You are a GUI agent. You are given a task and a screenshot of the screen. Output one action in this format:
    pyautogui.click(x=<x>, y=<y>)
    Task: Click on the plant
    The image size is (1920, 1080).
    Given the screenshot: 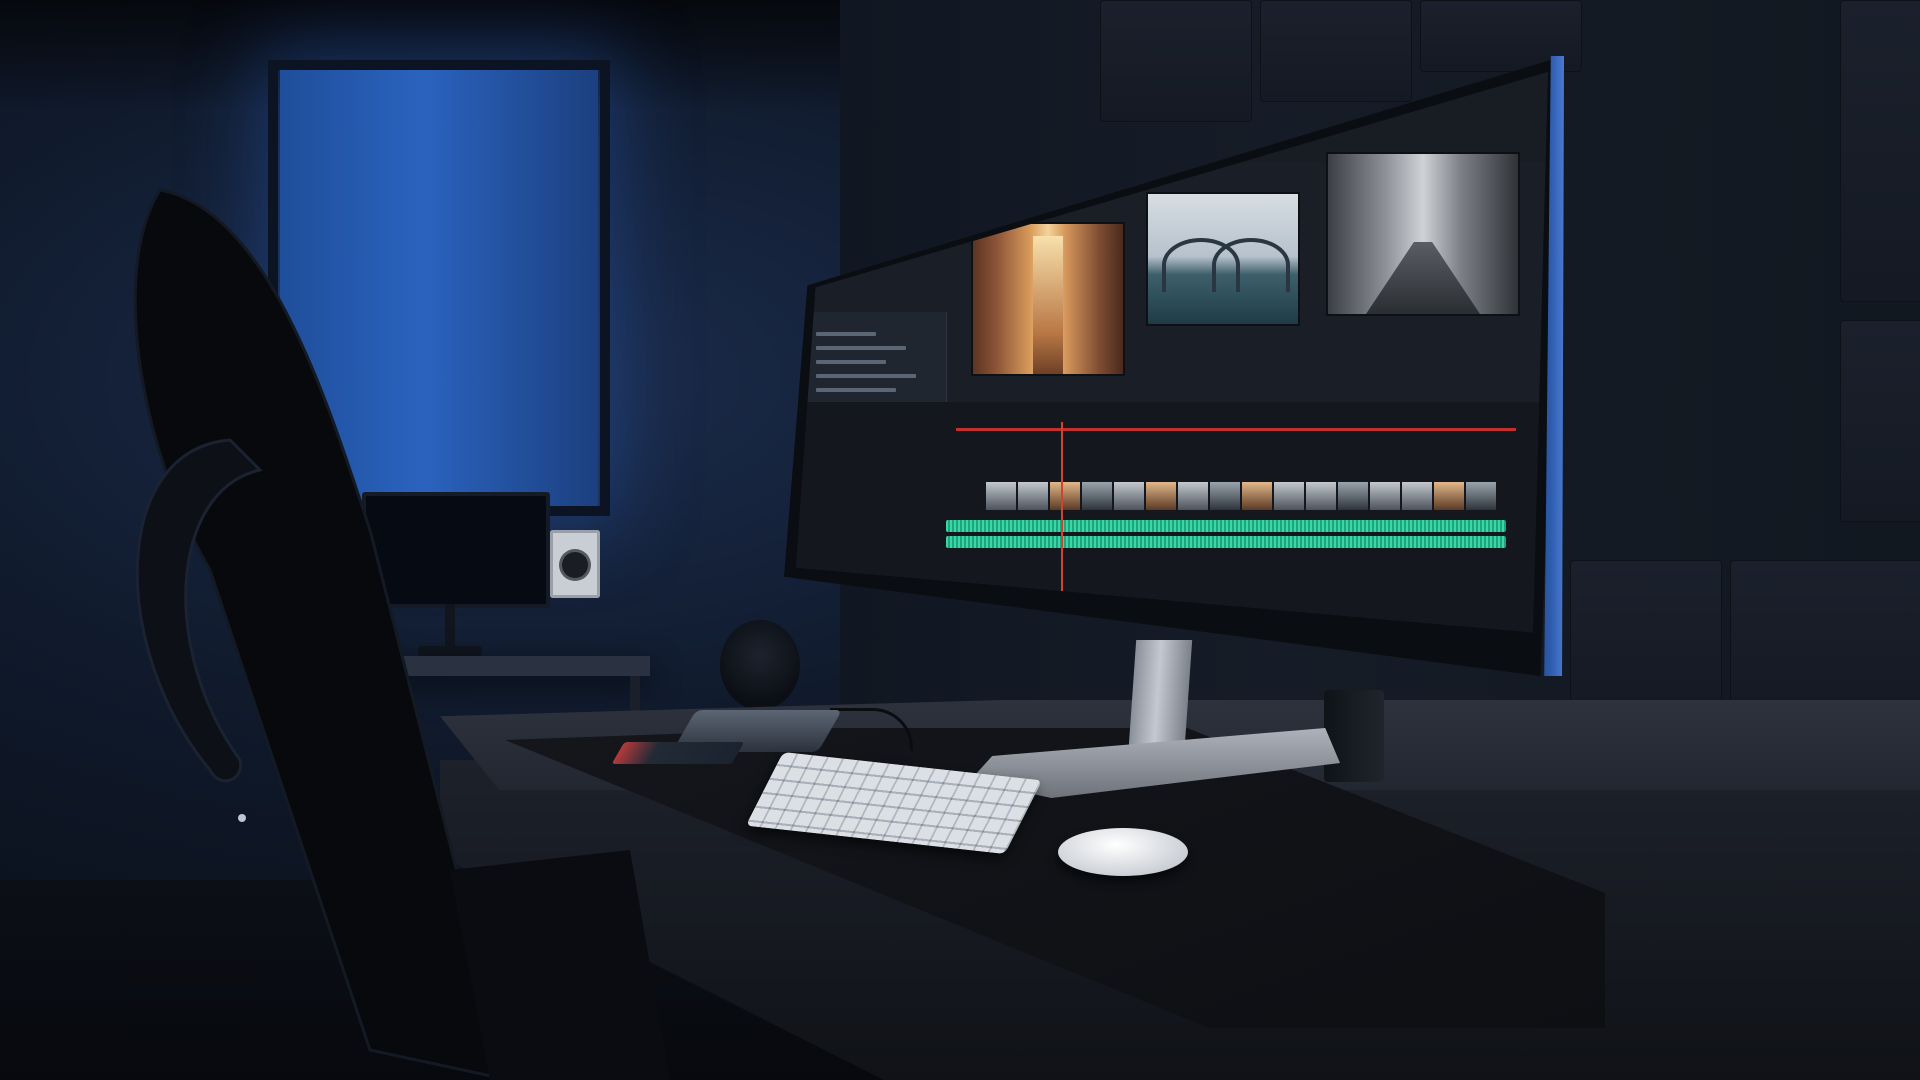 What is the action you would take?
    pyautogui.click(x=760, y=665)
    